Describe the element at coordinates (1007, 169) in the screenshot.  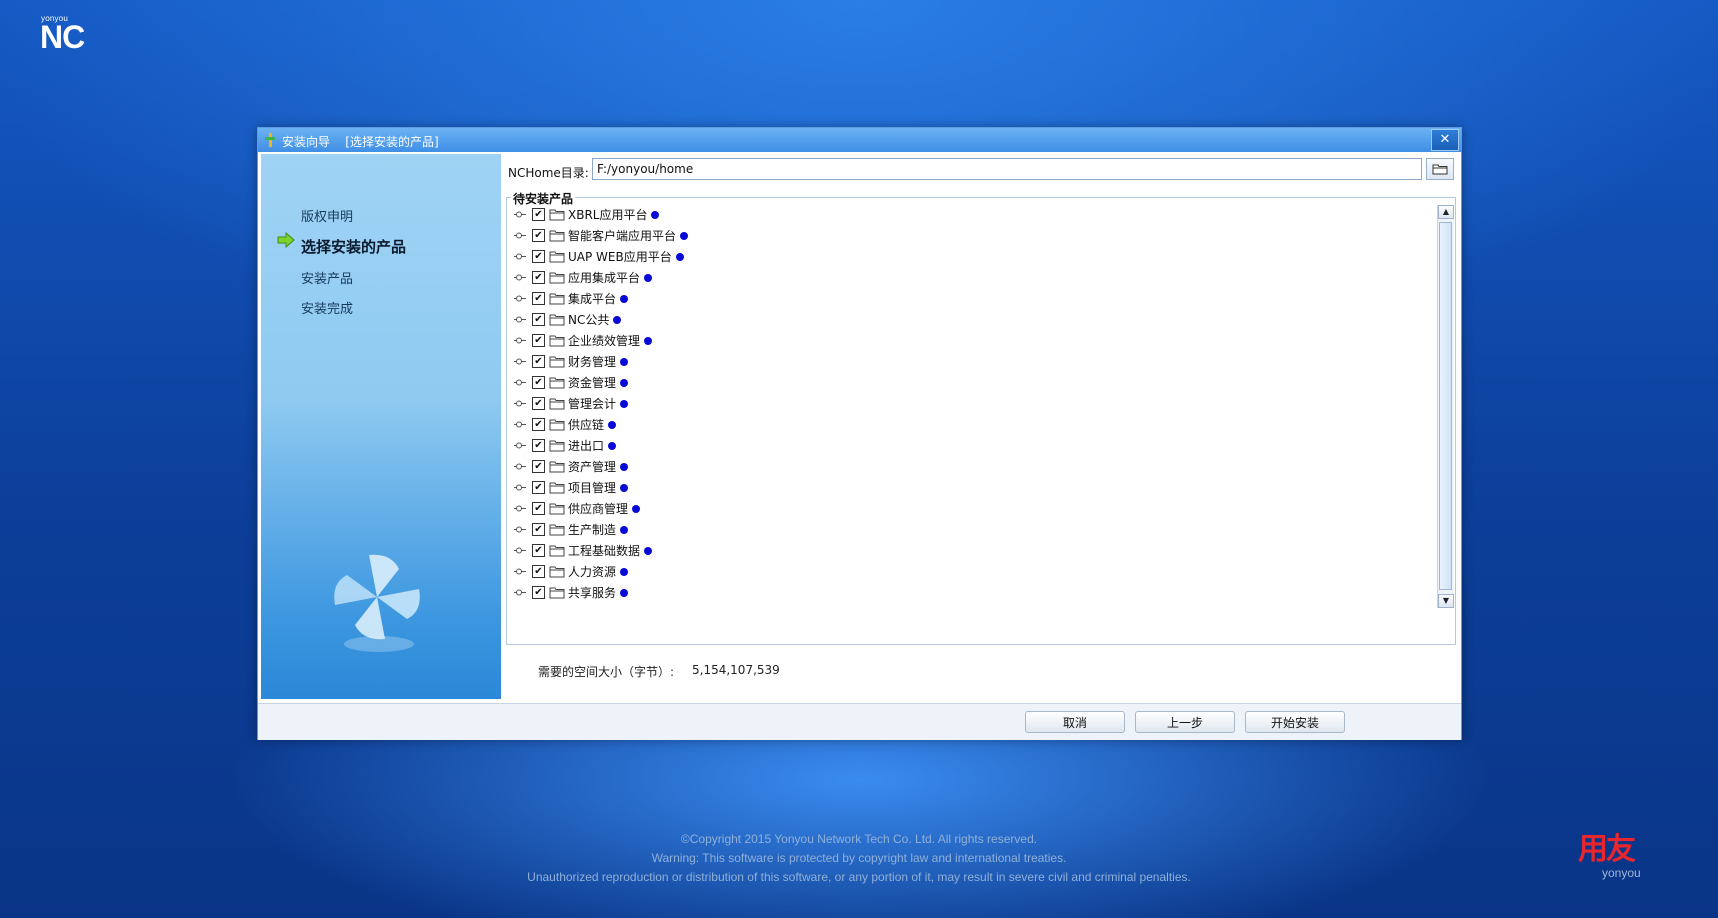
I see `nchome-path-input` at that location.